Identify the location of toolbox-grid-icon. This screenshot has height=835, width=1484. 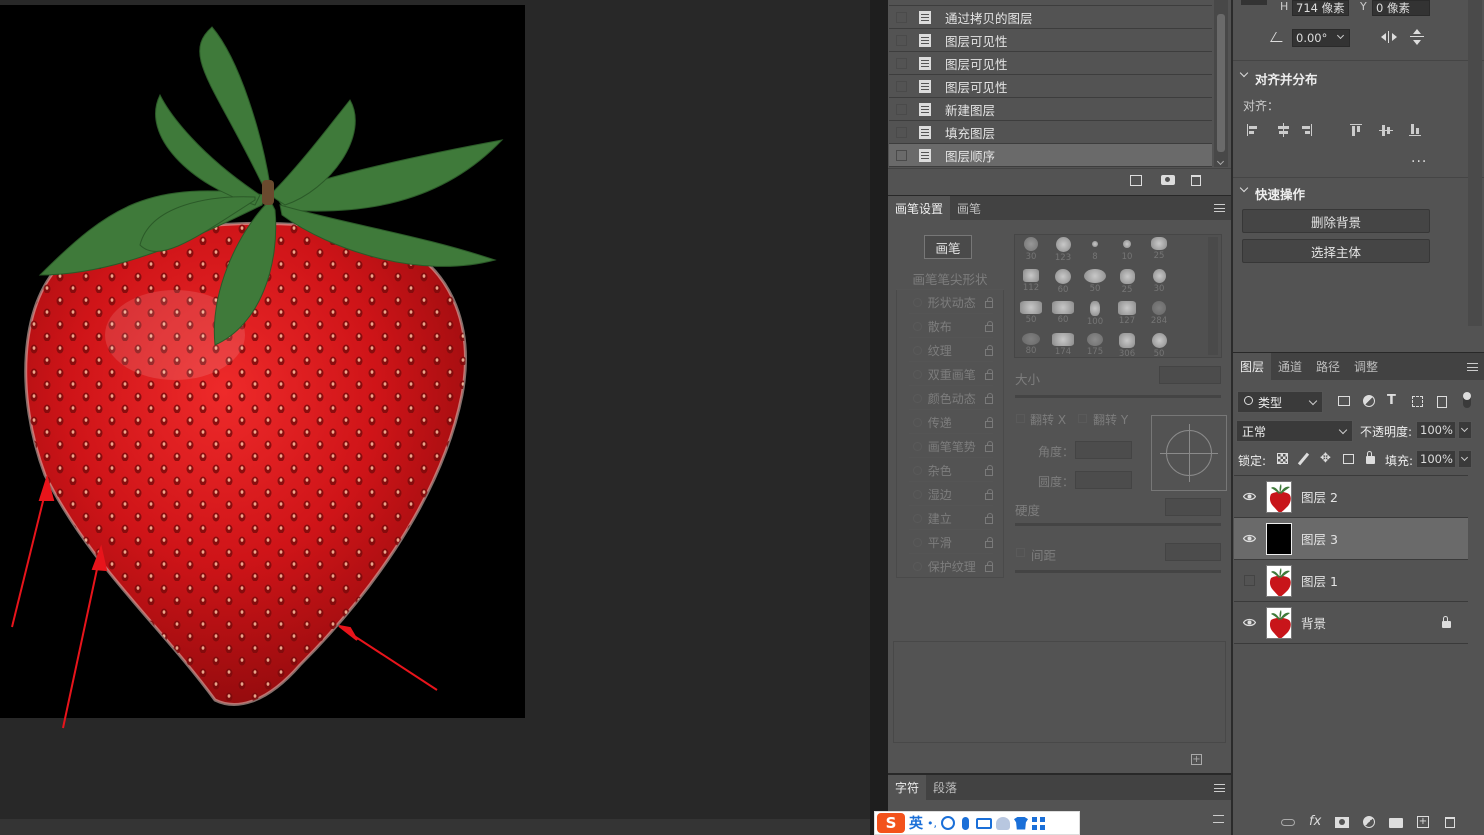
(1038, 823).